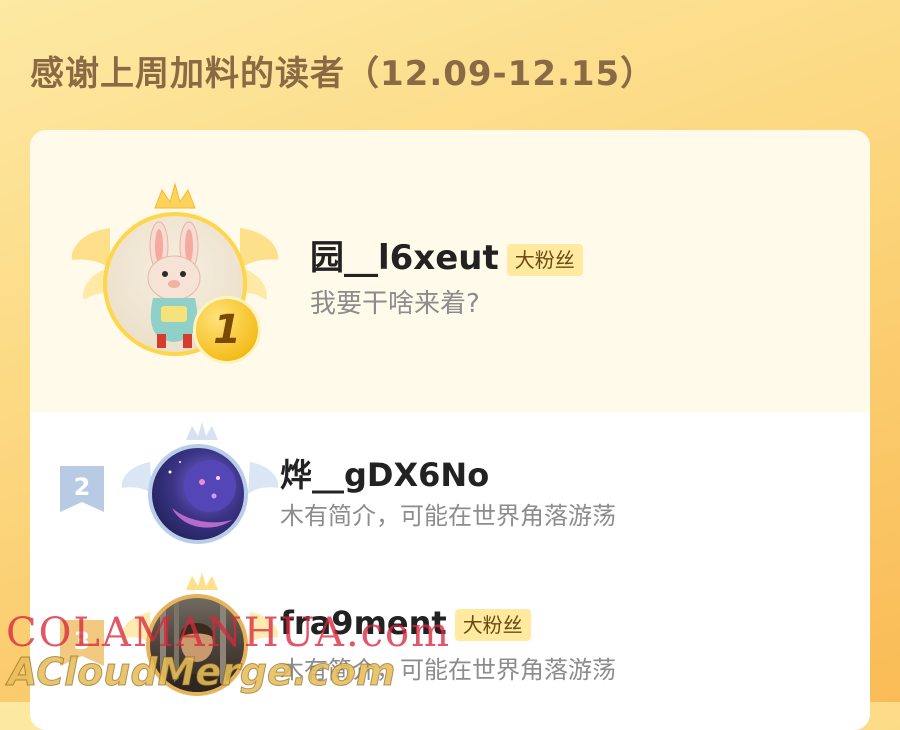 The width and height of the screenshot is (900, 730). I want to click on reader-bio: 我要干啥来着?, so click(395, 304).